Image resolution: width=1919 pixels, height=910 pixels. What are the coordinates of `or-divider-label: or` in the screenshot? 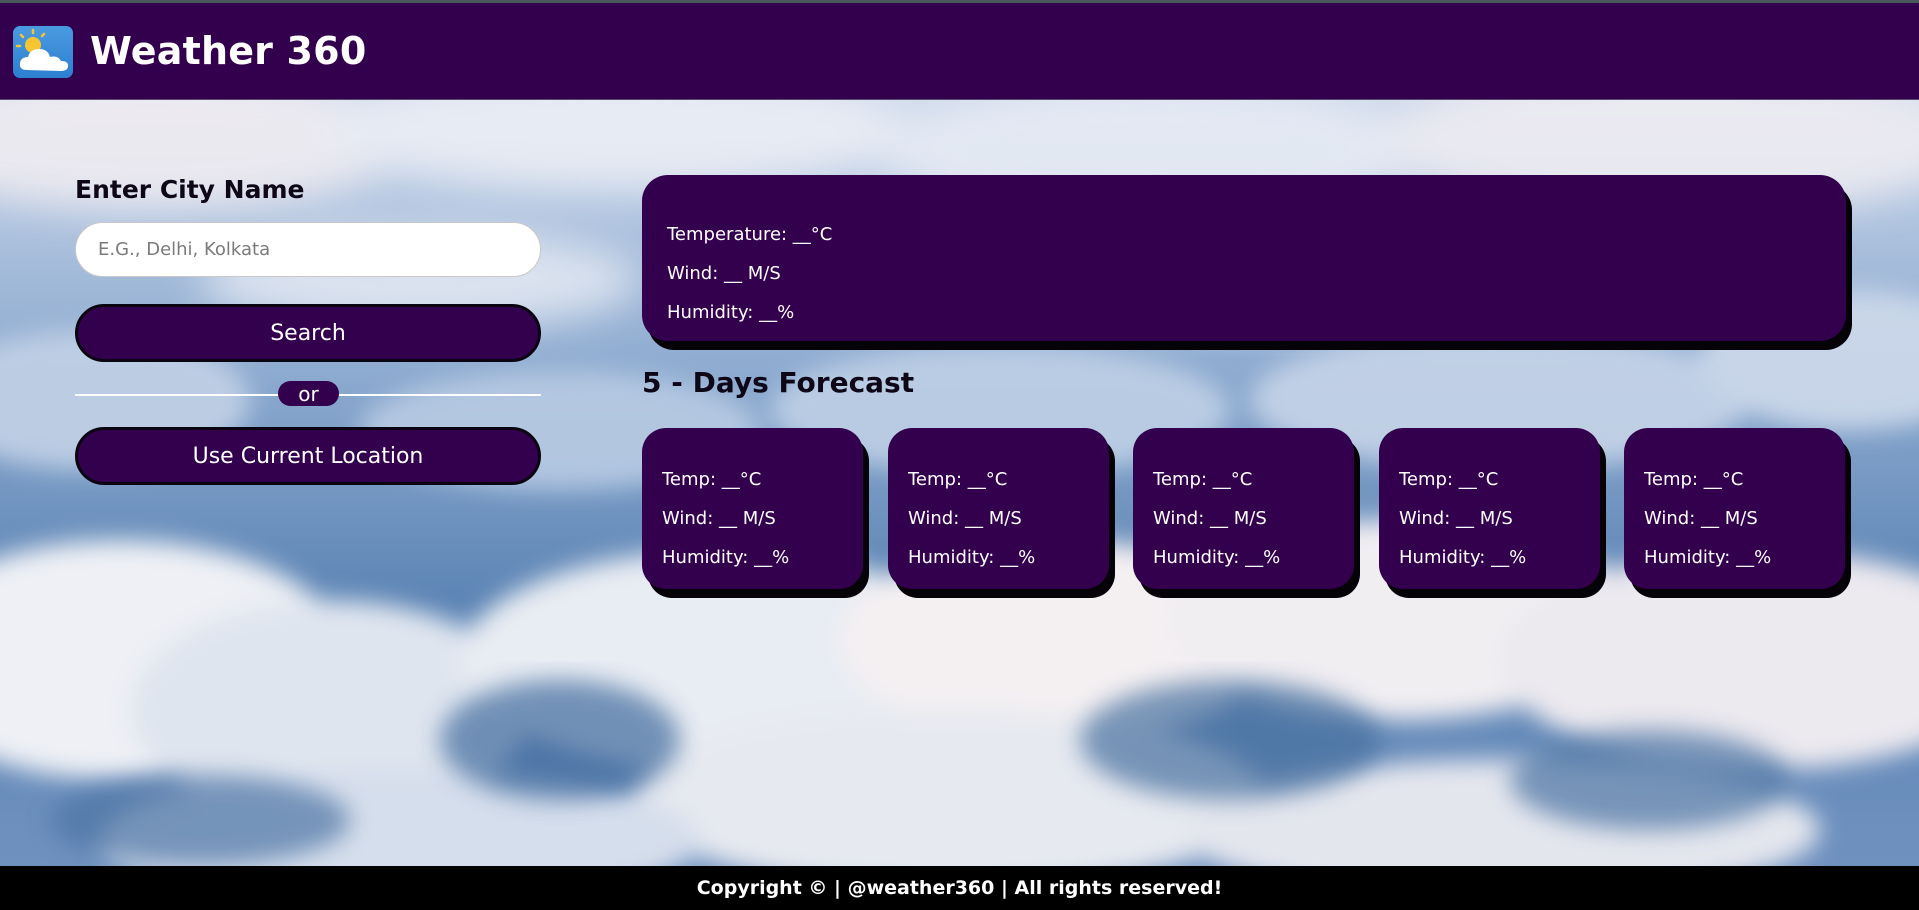 It's located at (308, 393).